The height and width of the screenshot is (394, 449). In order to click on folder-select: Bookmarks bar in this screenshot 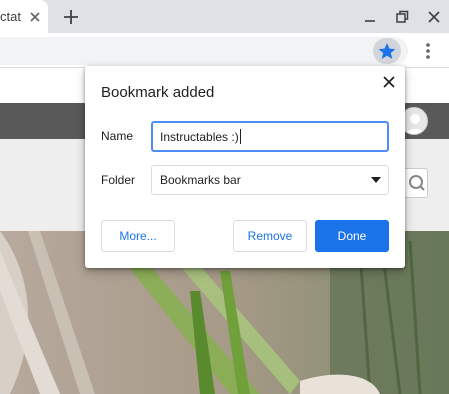, I will do `click(270, 180)`.